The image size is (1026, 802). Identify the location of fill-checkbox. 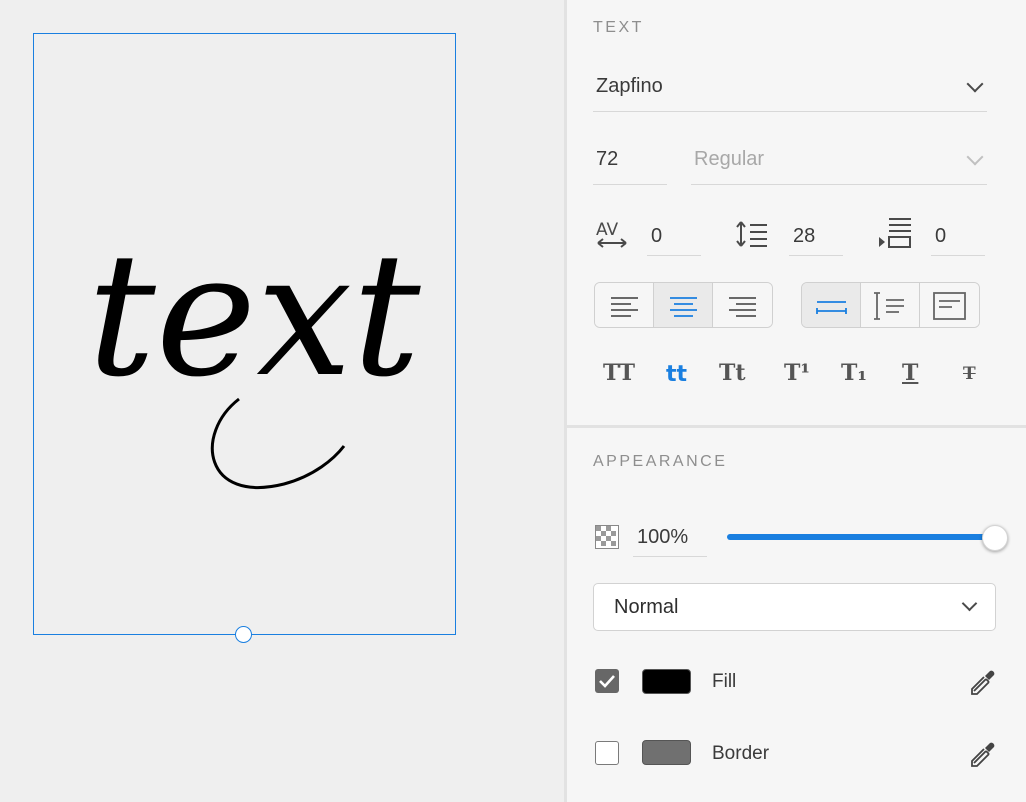
(607, 681).